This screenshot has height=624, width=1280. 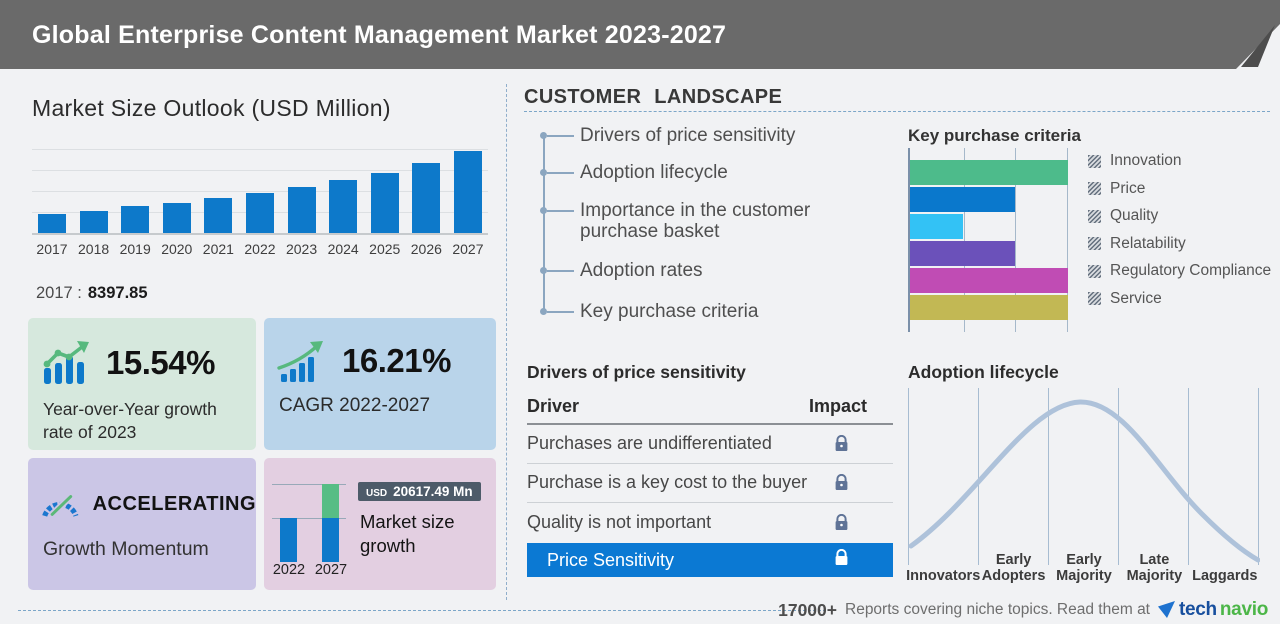 I want to click on legend-item: Relatability, so click(x=1179, y=244).